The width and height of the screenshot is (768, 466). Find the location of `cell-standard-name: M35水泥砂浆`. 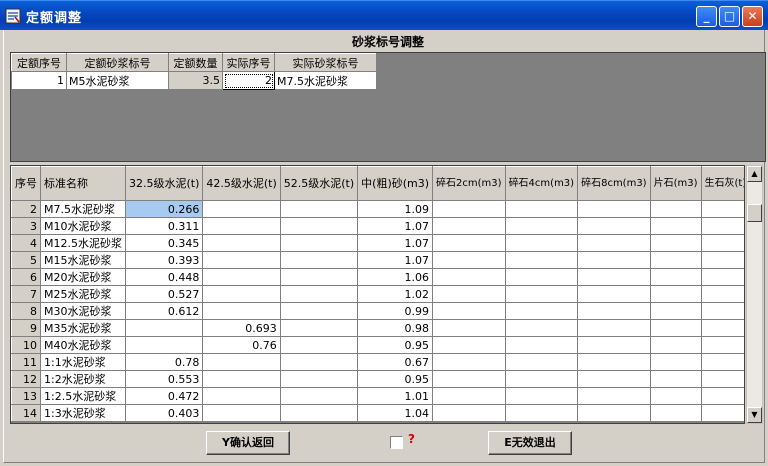

cell-standard-name: M35水泥砂浆 is located at coordinates (83, 328).